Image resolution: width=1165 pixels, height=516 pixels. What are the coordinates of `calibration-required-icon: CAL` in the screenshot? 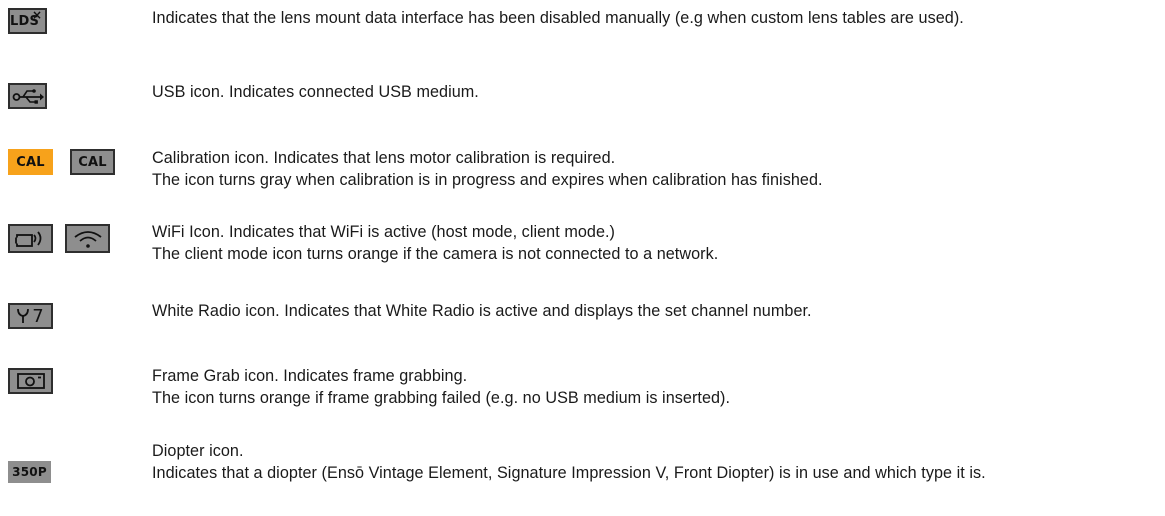 It's located at (30, 162).